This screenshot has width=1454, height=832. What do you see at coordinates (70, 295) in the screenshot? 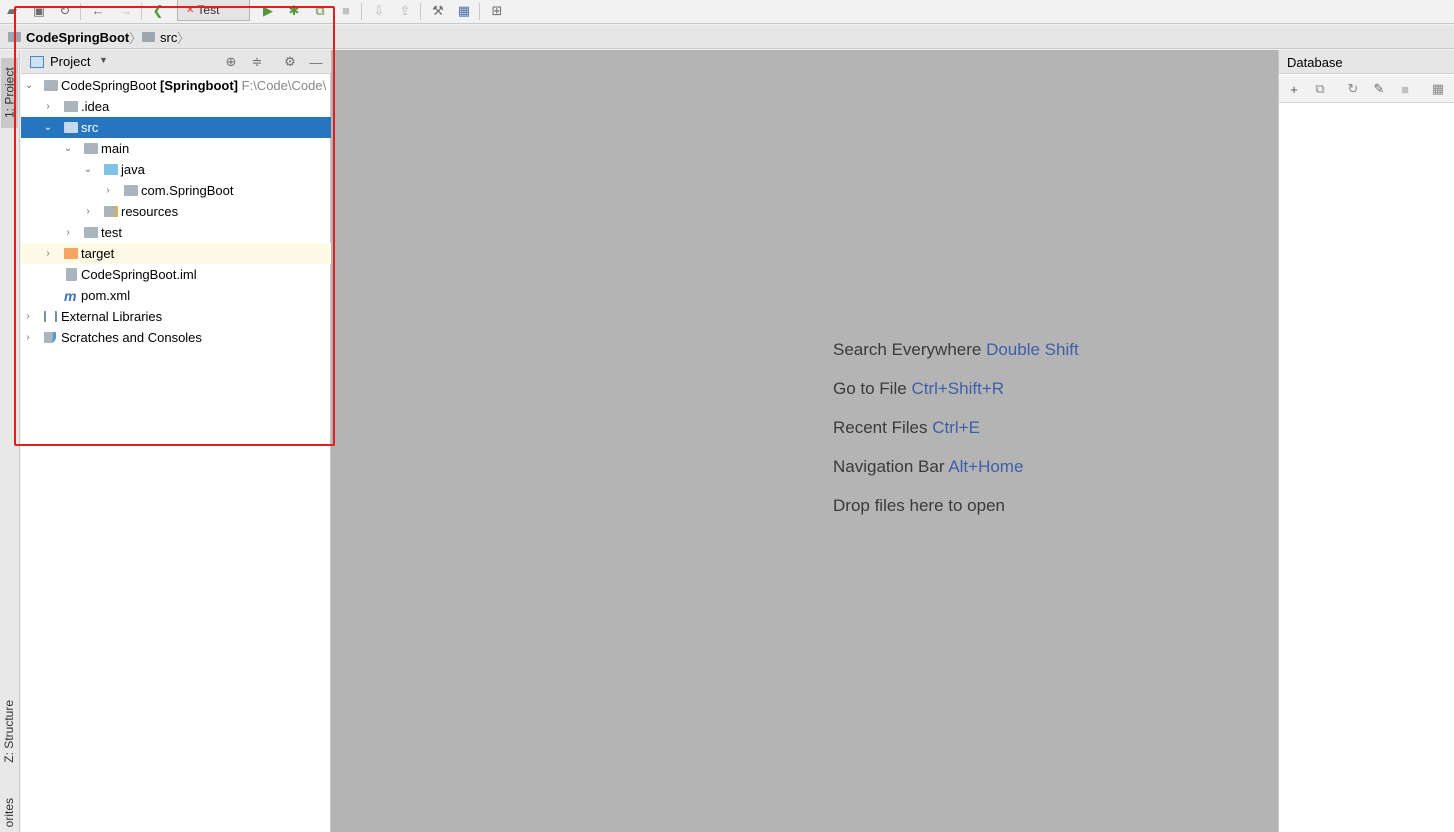
I see `maven-icon: m` at bounding box center [70, 295].